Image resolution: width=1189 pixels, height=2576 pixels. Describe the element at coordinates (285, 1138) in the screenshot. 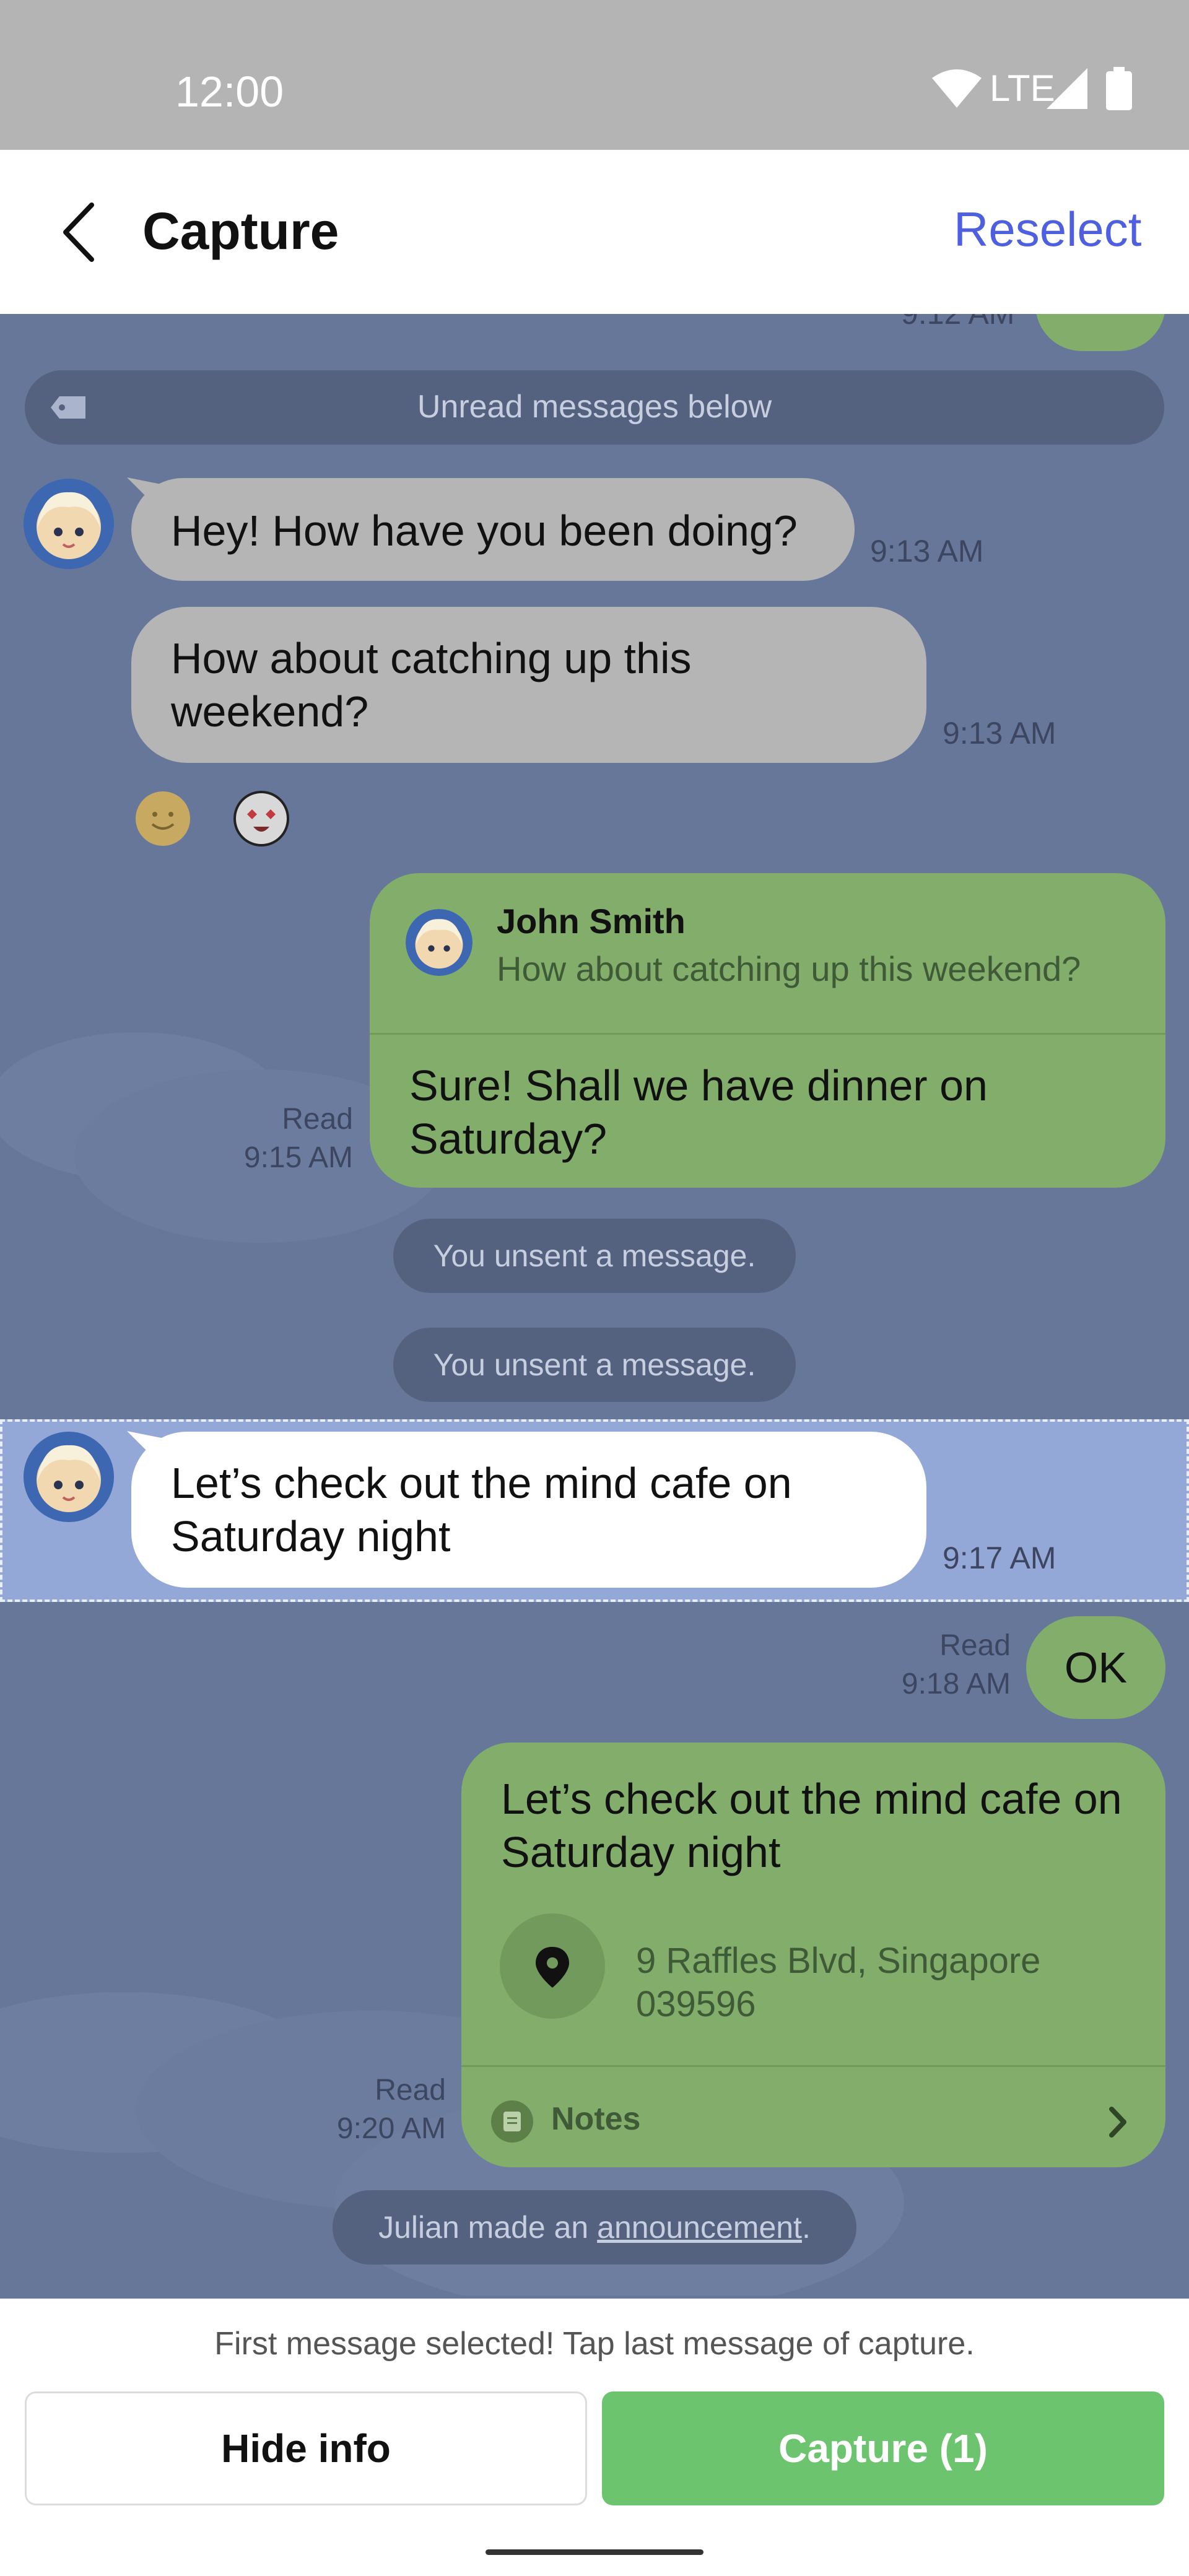

I see `read-receipt: Read 9:15 AM` at that location.